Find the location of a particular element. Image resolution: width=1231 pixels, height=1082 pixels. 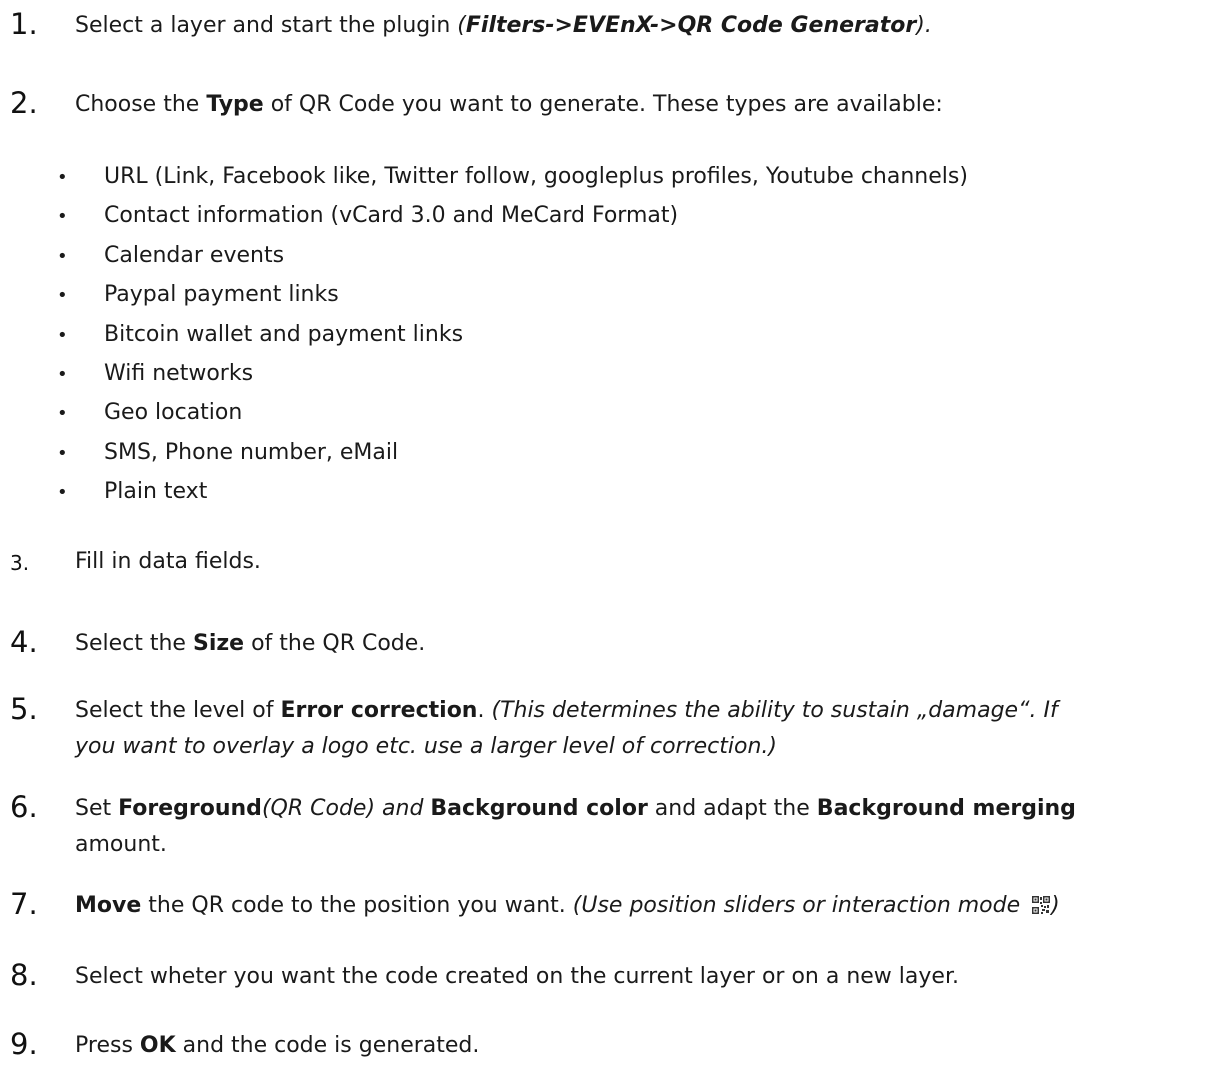

step-number: 9. is located at coordinates (24, 1044).